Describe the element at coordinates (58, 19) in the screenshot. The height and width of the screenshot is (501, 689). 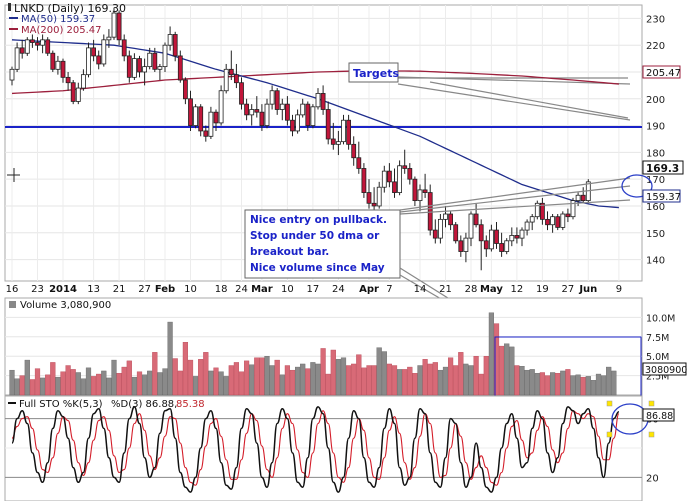
I see `ma50-legend: MA(50) 159.37` at that location.